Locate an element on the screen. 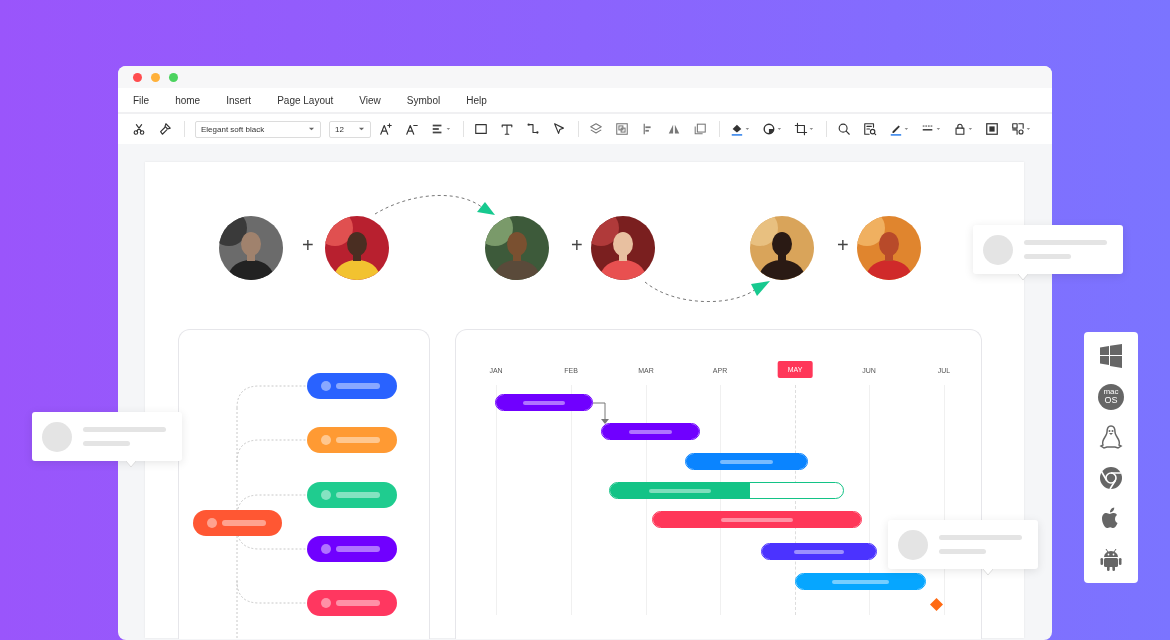  font-select: Elegant soft black is located at coordinates (258, 129).